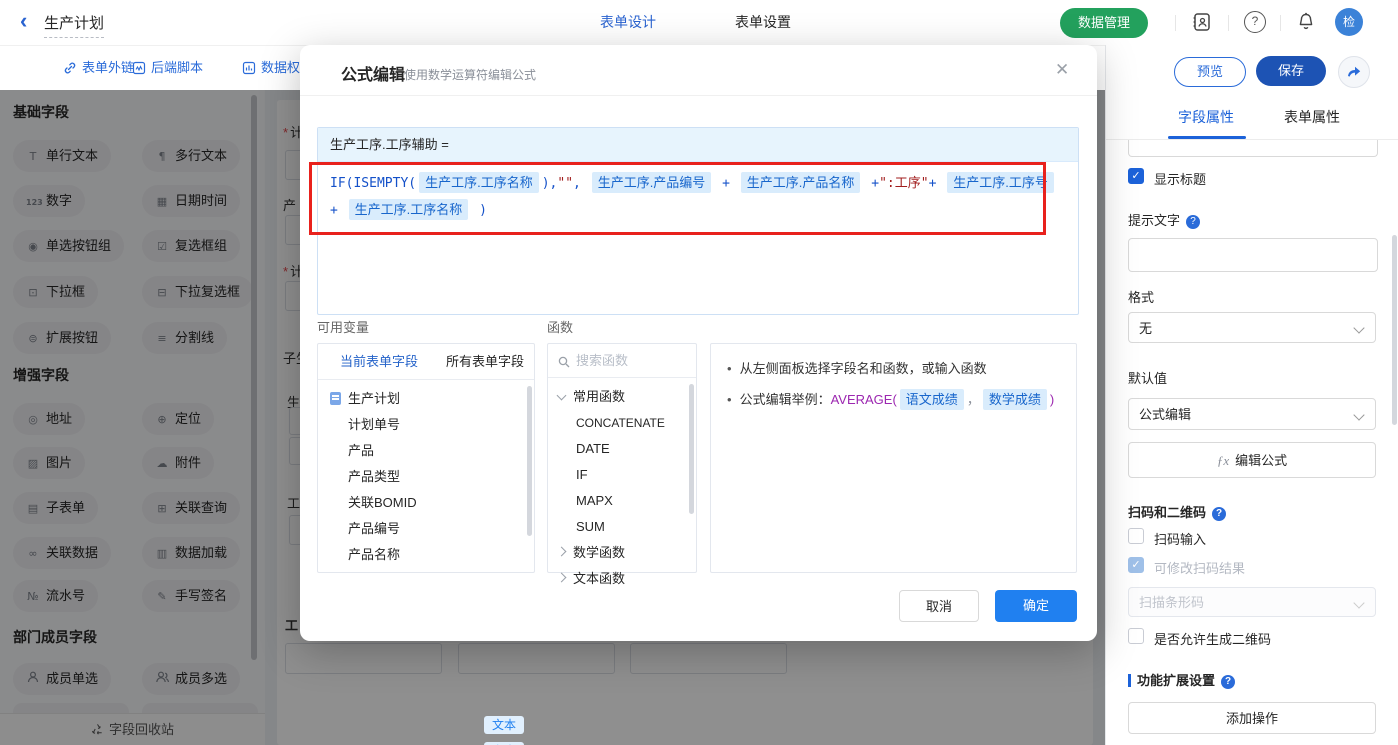  Describe the element at coordinates (374, 529) in the screenshot. I see `variable-row: 产品编号` at that location.